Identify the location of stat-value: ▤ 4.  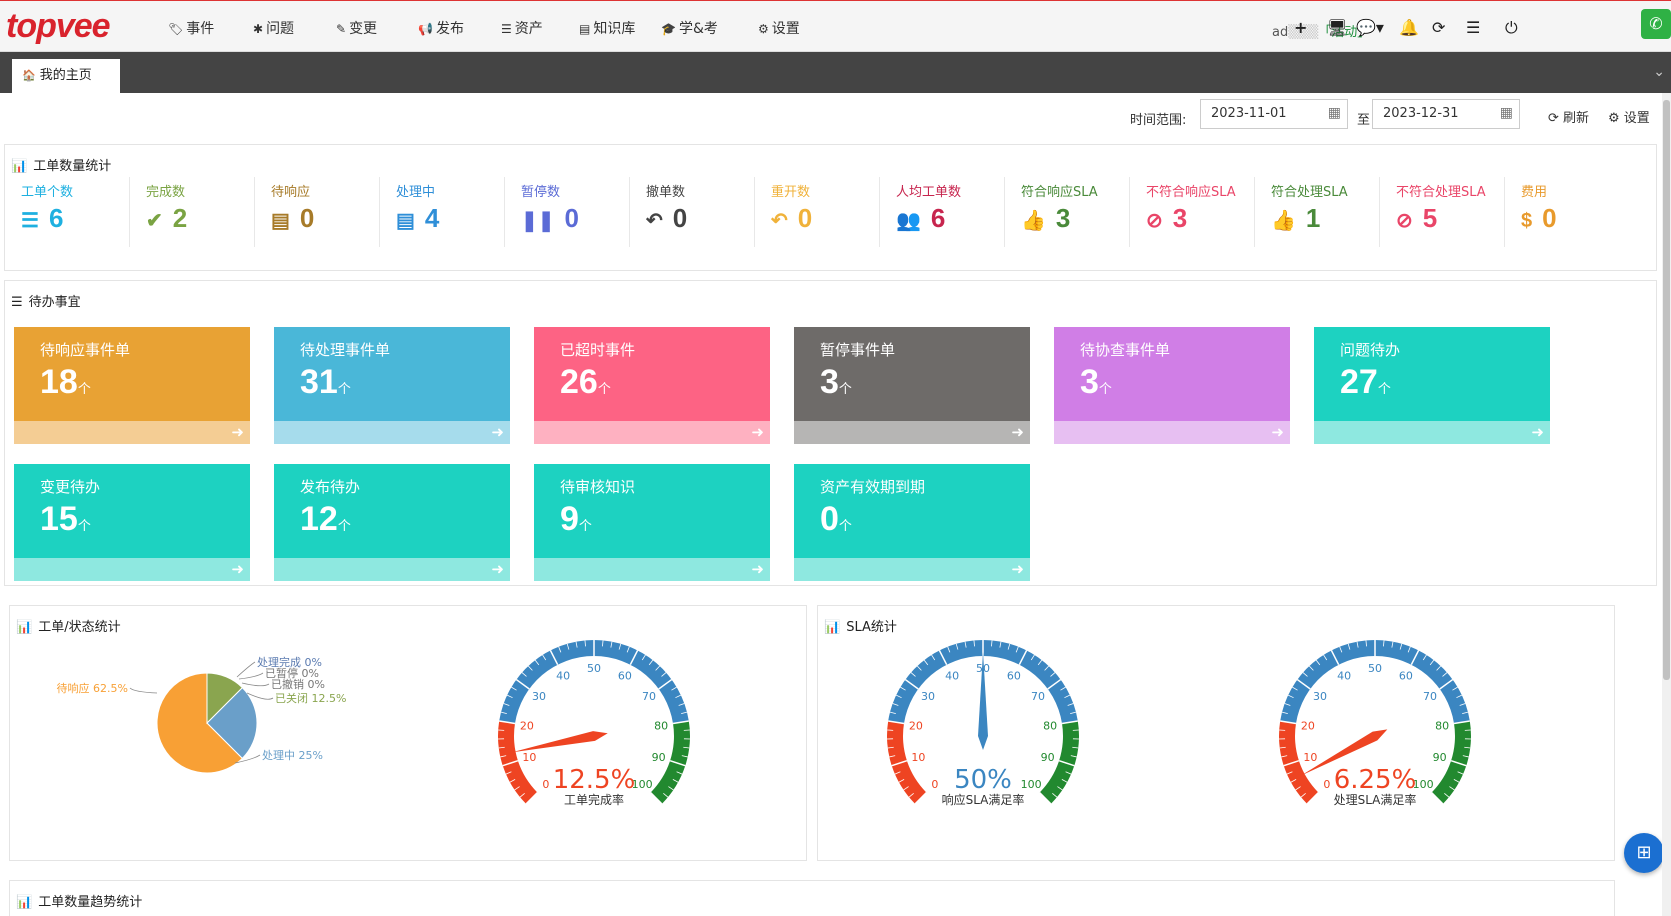
(417, 218).